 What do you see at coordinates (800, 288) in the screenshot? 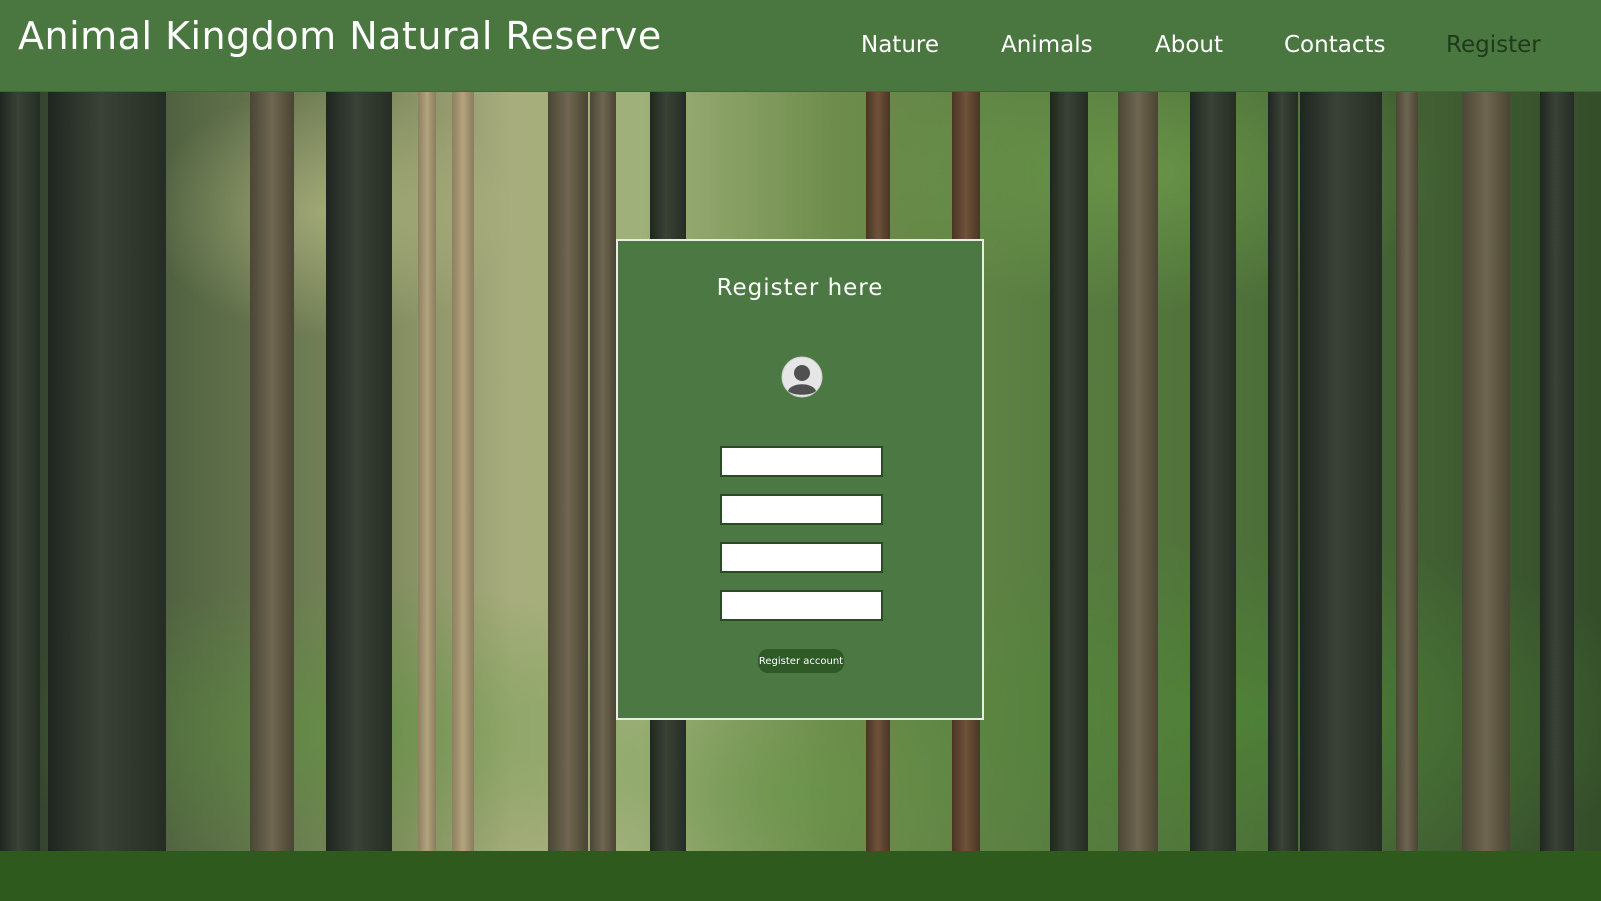
I see `register-title: Register here` at bounding box center [800, 288].